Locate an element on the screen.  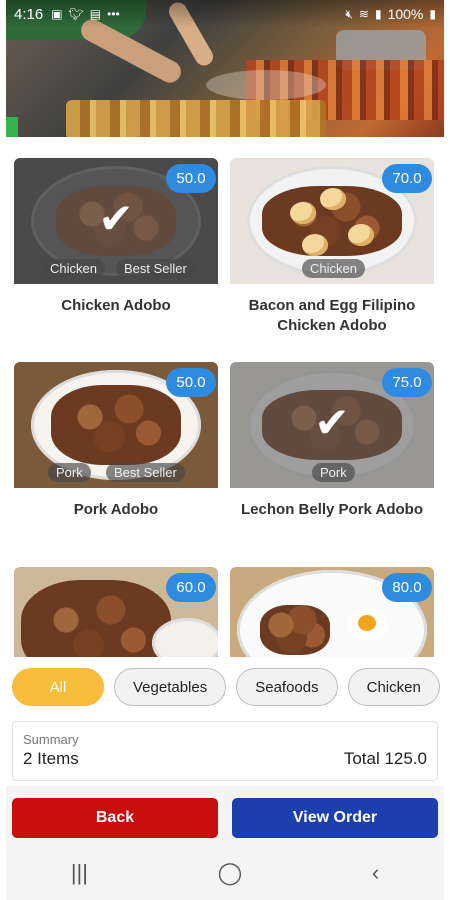
menu-item-card: 50.0 Pork Best Seller Pork Adobo is located at coordinates (116, 441).